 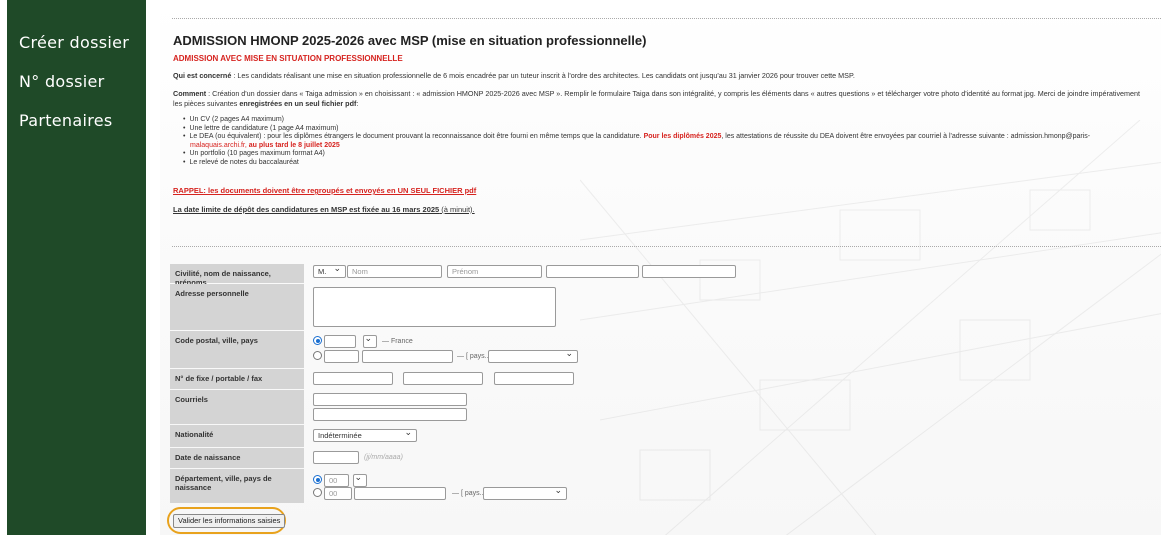 I want to click on list-item: Un CV (2 pages A4 maximum), so click(x=639, y=120).